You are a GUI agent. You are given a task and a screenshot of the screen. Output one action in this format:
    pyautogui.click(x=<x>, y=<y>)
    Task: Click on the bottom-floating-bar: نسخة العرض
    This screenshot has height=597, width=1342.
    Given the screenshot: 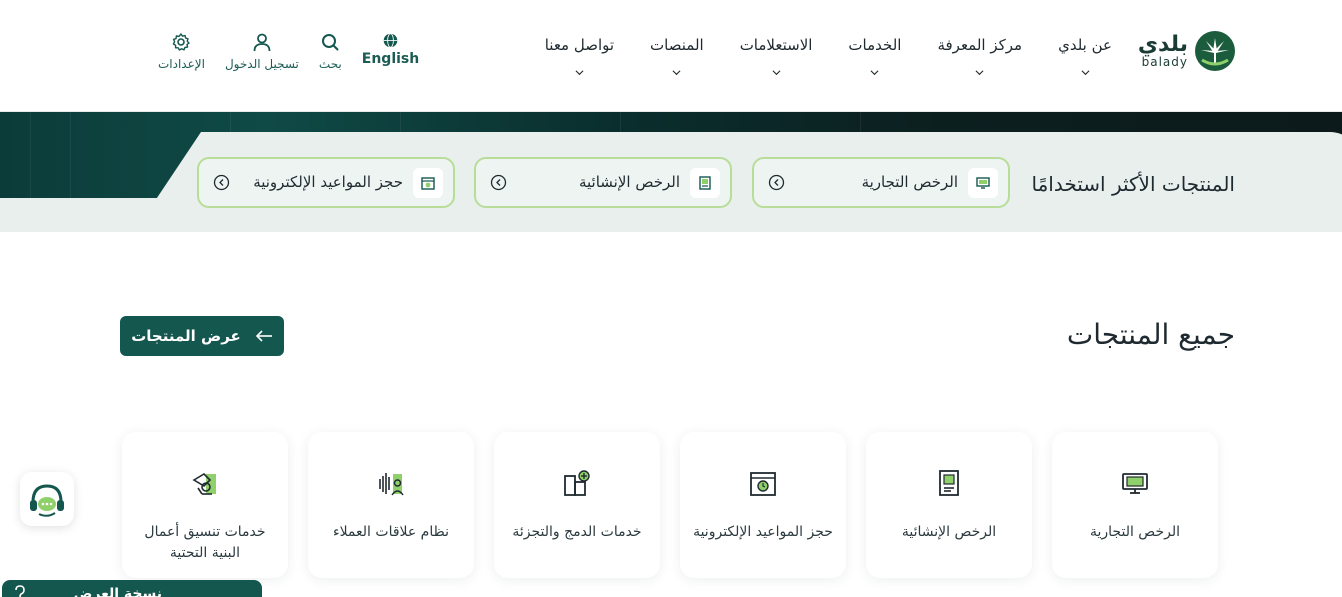 What is the action you would take?
    pyautogui.click(x=132, y=588)
    